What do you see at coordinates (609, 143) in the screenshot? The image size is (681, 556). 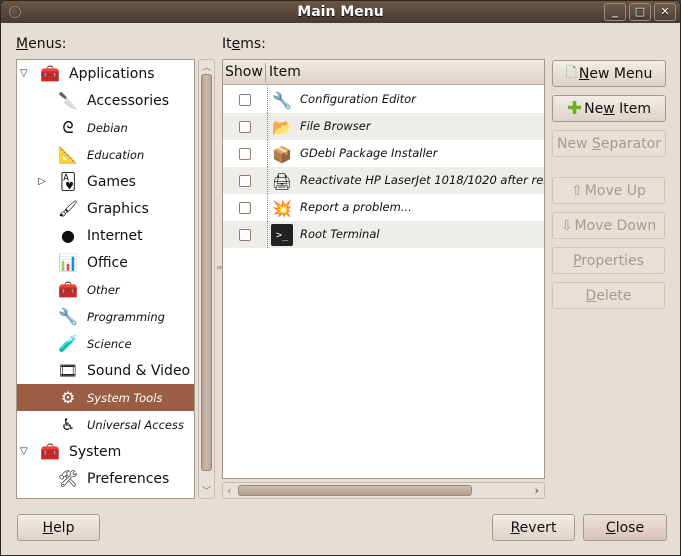 I see `new-separator-button: New Separator` at bounding box center [609, 143].